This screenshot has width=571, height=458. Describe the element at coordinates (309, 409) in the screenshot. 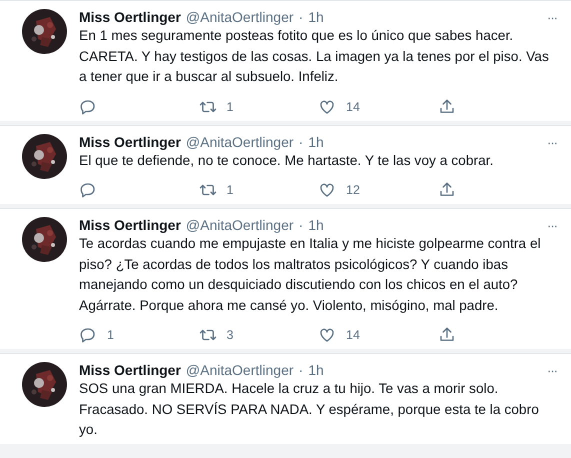

I see `tweet-text: SOS una gran MIERDA. Hacele la cruz a tu hijo. Te vas a morir solo. Fracasado. NO SERVÍS PARA NADA. Y espérame, porque esta te la cobro yo.` at that location.